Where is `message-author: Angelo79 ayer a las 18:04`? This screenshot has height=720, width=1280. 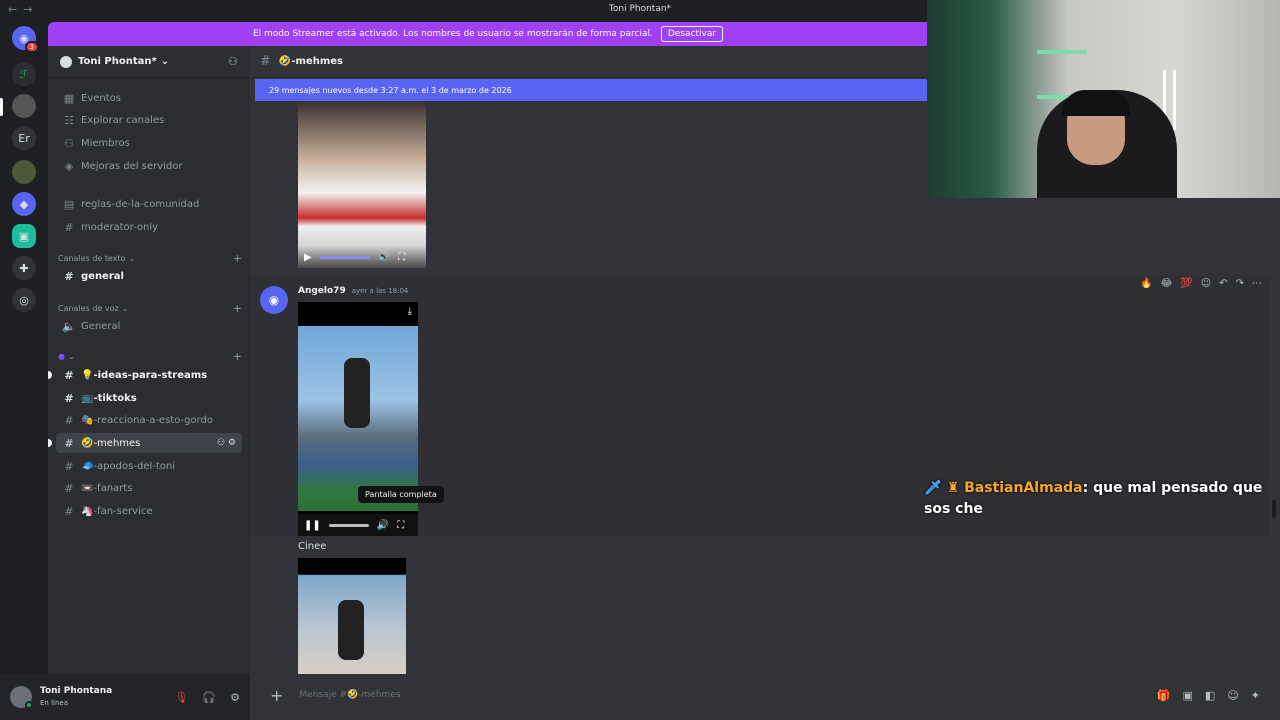
message-author: Angelo79 ayer a las 18:04 is located at coordinates (353, 291).